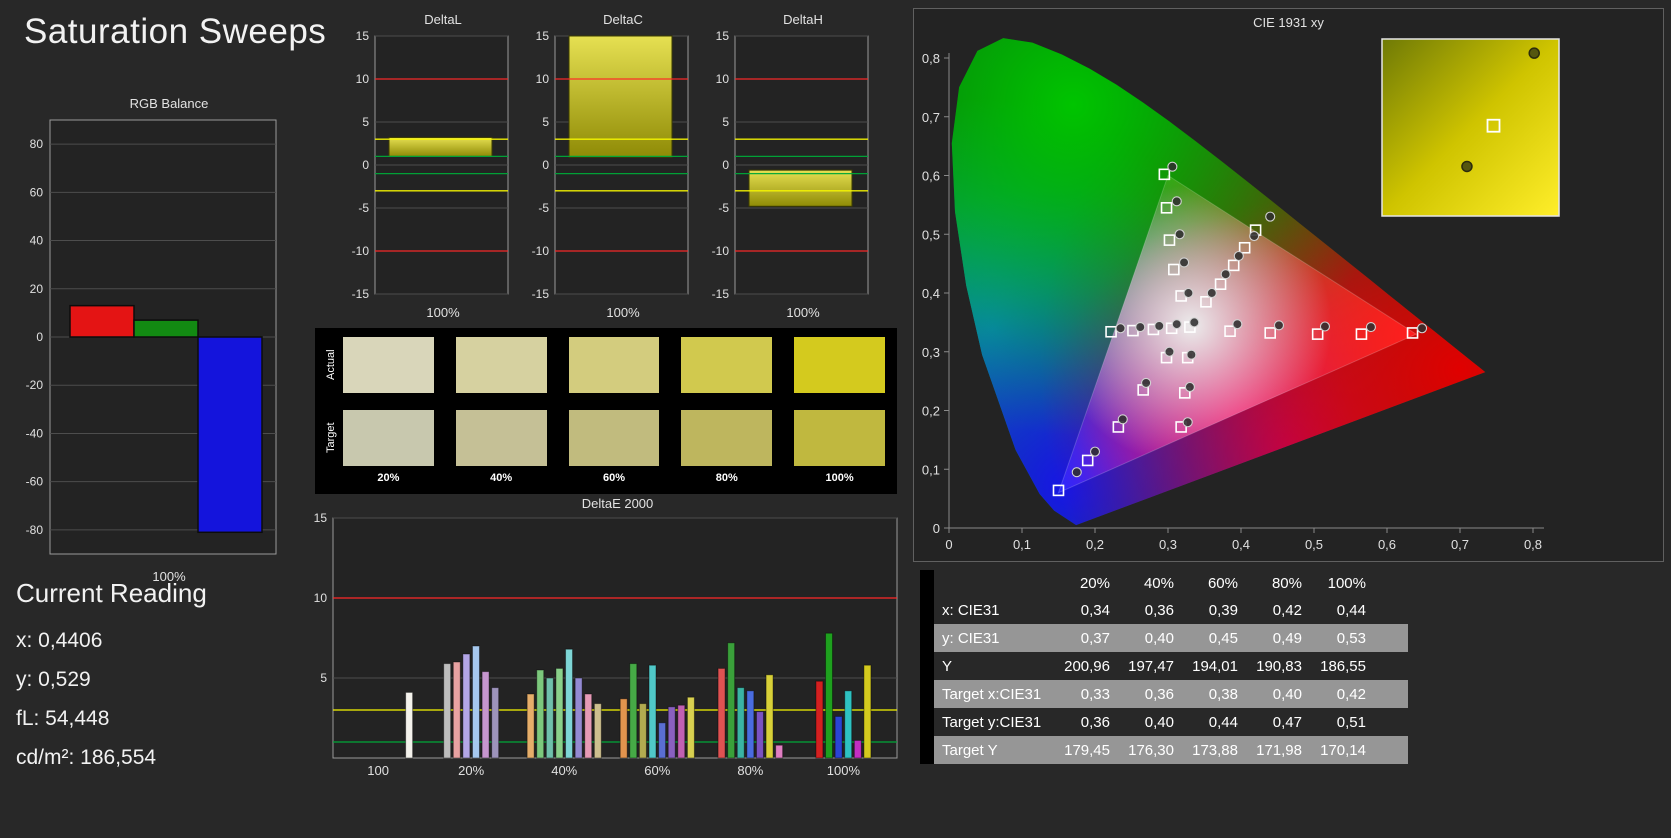 The height and width of the screenshot is (838, 1671). Describe the element at coordinates (839, 478) in the screenshot. I see `swatch-col-label: 100%` at that location.